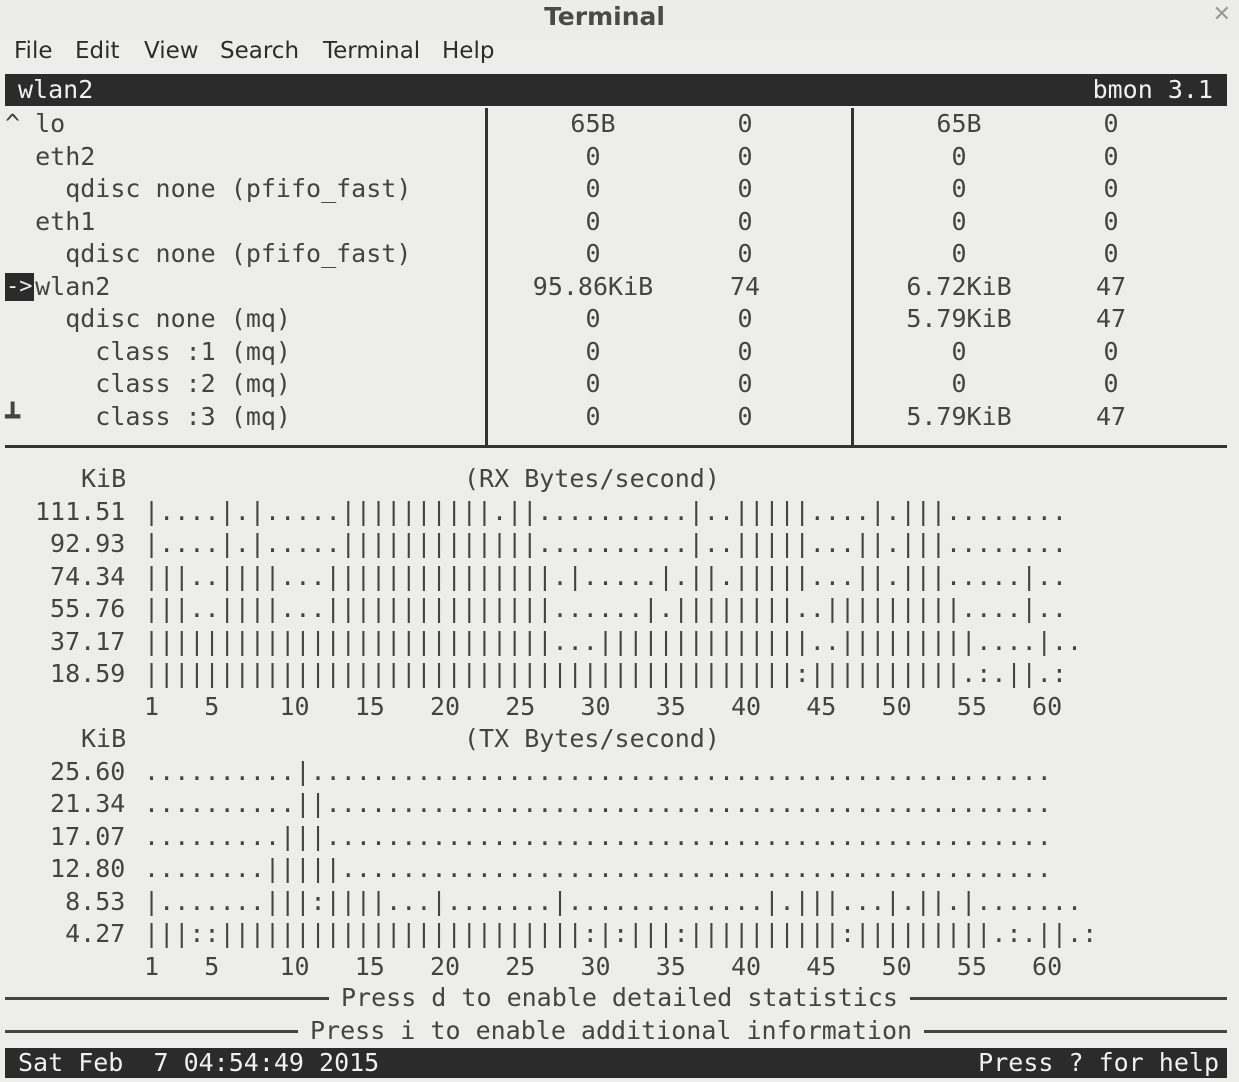 Image resolution: width=1239 pixels, height=1082 pixels. What do you see at coordinates (50, 156) in the screenshot?
I see `interface-name: eth2` at bounding box center [50, 156].